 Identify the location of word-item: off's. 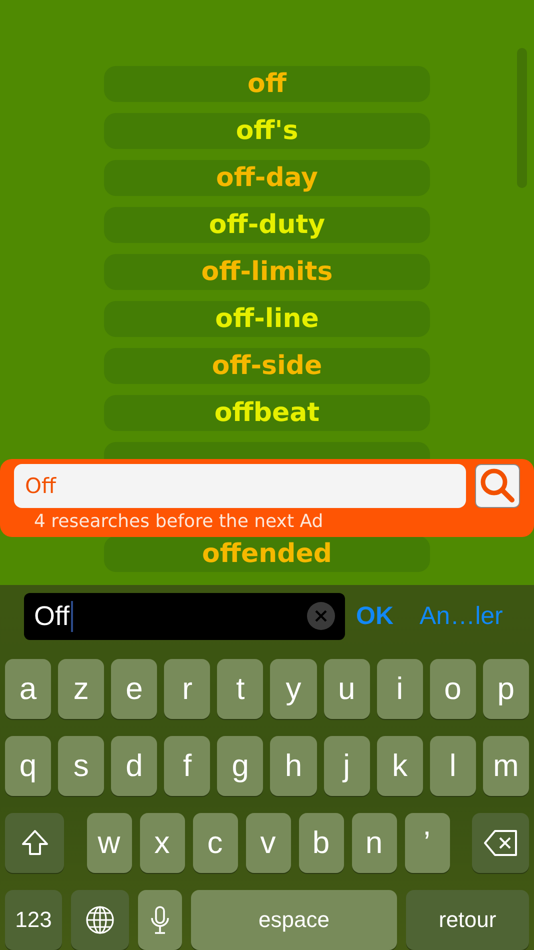
(267, 131).